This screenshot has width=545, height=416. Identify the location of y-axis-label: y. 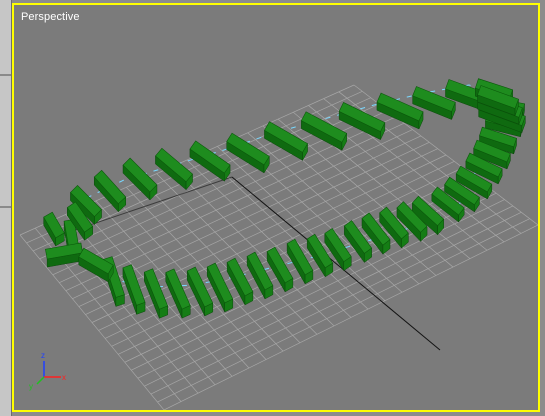
(31, 386).